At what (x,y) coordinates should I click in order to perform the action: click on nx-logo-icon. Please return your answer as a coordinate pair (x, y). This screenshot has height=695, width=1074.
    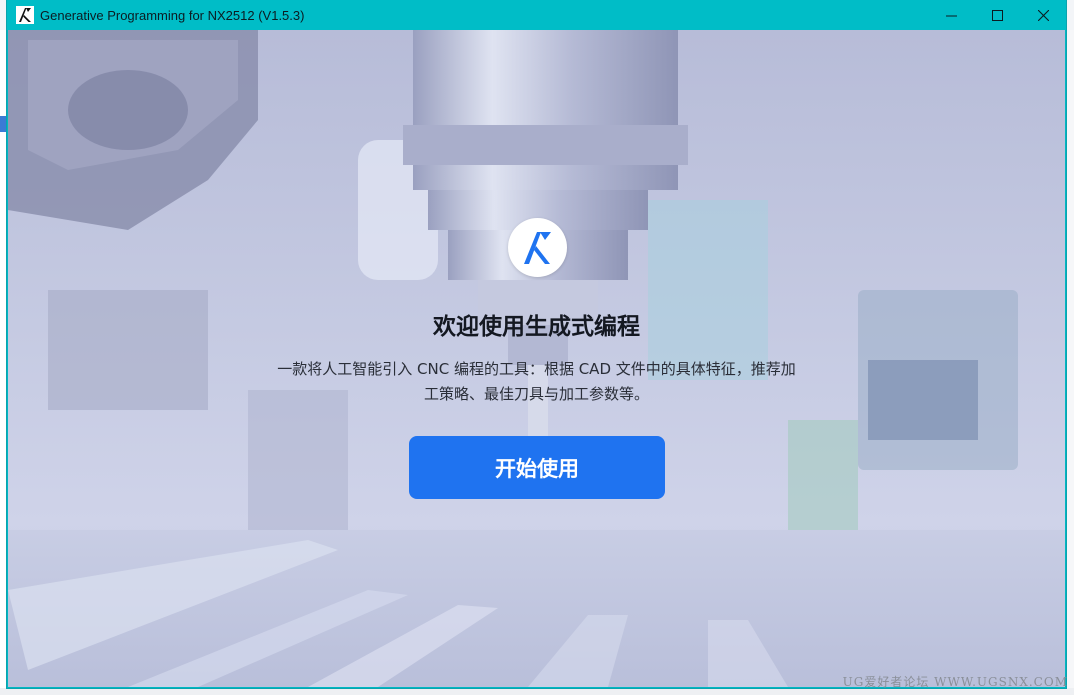
    Looking at the image, I should click on (25, 15).